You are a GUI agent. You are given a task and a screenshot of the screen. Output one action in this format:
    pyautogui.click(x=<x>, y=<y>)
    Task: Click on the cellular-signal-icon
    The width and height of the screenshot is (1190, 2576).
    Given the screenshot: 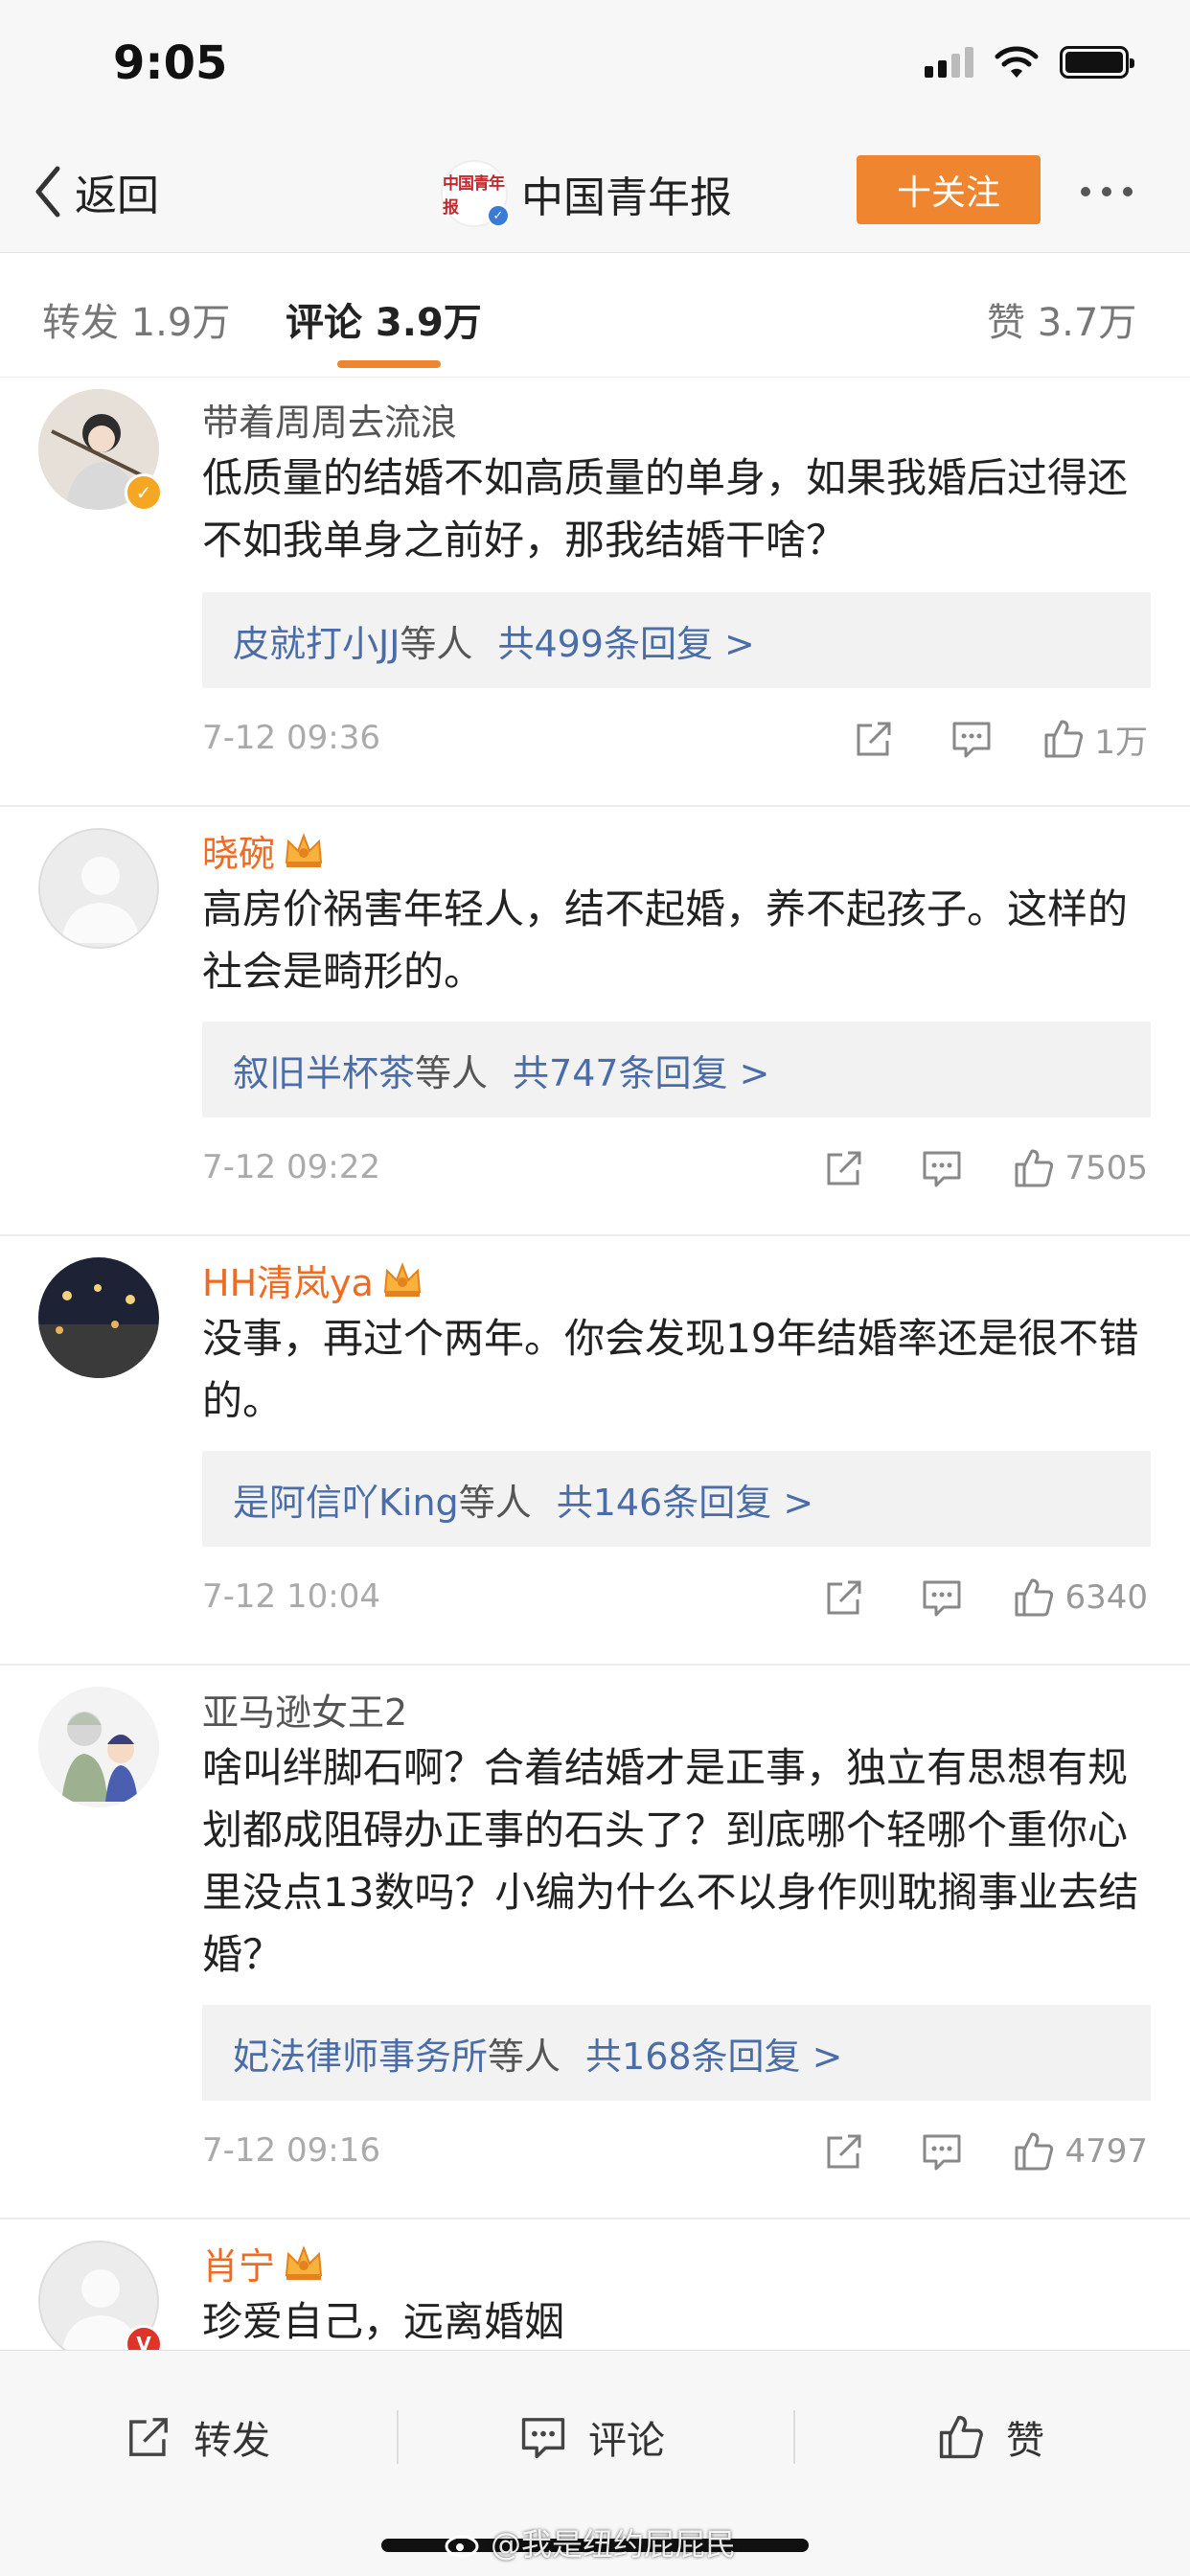 What is the action you would take?
    pyautogui.click(x=949, y=63)
    